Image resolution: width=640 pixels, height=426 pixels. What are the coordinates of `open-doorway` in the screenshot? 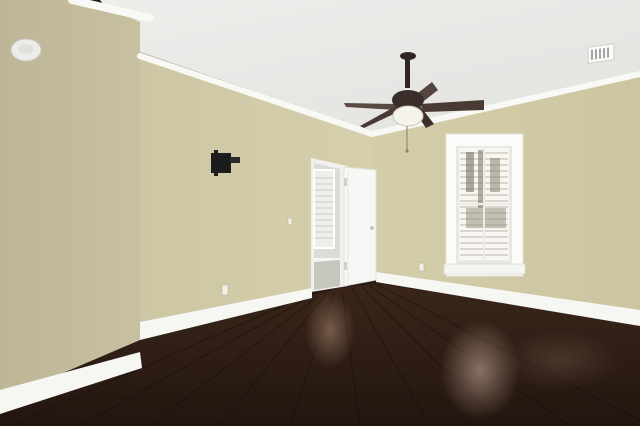 It's located at (329, 225).